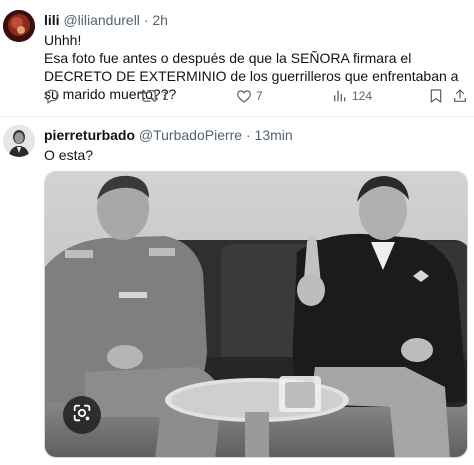 This screenshot has width=474, height=465. I want to click on retweet-icon, so click(149, 96).